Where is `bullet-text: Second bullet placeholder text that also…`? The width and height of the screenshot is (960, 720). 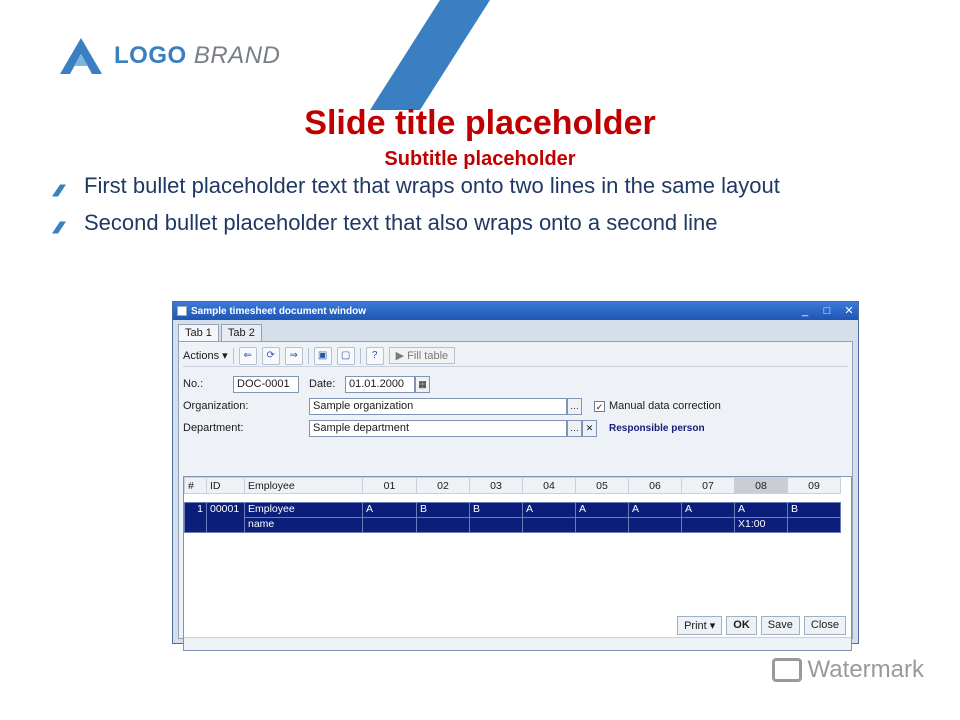 bullet-text: Second bullet placeholder text that also… is located at coordinates (401, 222).